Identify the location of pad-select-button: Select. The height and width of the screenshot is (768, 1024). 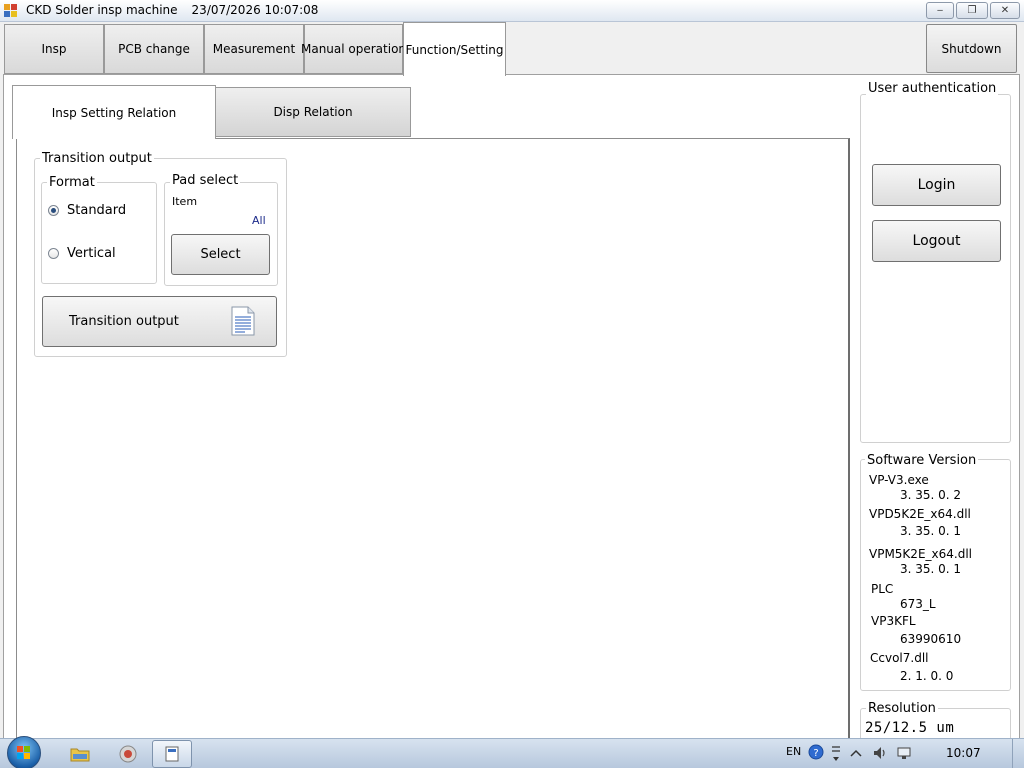
(220, 254).